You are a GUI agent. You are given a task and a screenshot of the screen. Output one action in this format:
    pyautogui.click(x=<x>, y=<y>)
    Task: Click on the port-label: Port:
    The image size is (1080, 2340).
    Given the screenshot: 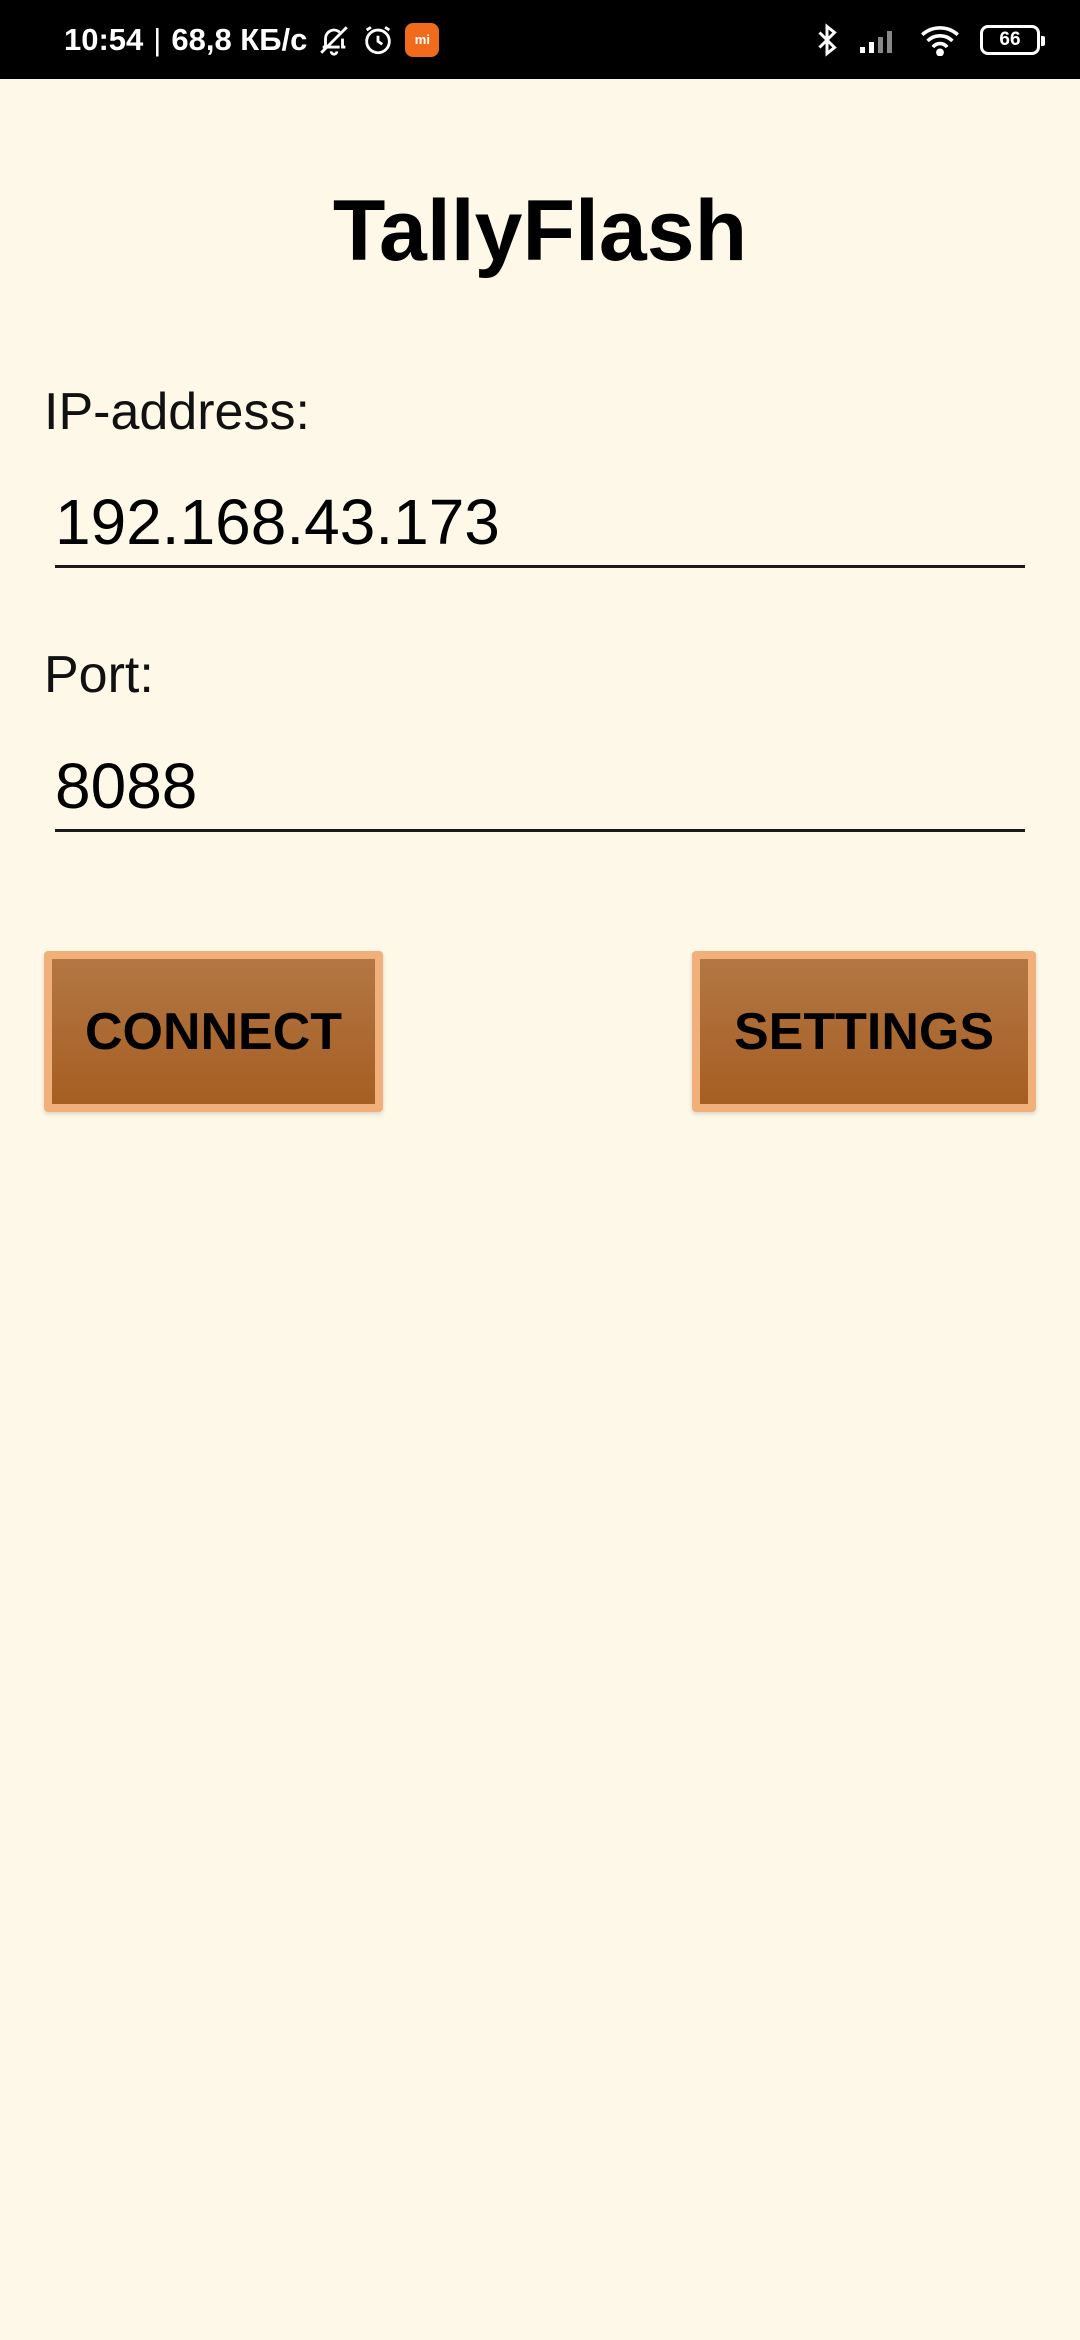 What is the action you would take?
    pyautogui.click(x=99, y=675)
    